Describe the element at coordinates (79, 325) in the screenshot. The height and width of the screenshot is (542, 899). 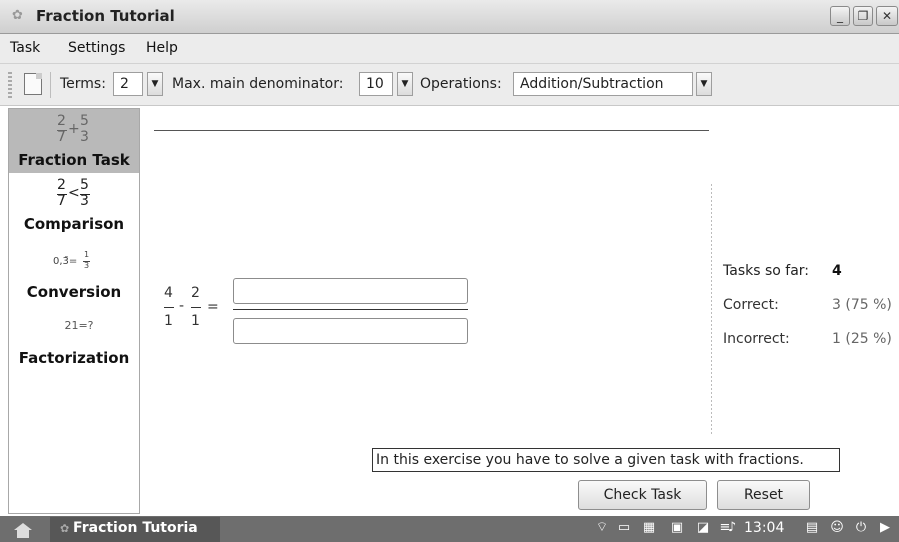
I see `factorization-icon: 21=?` at that location.